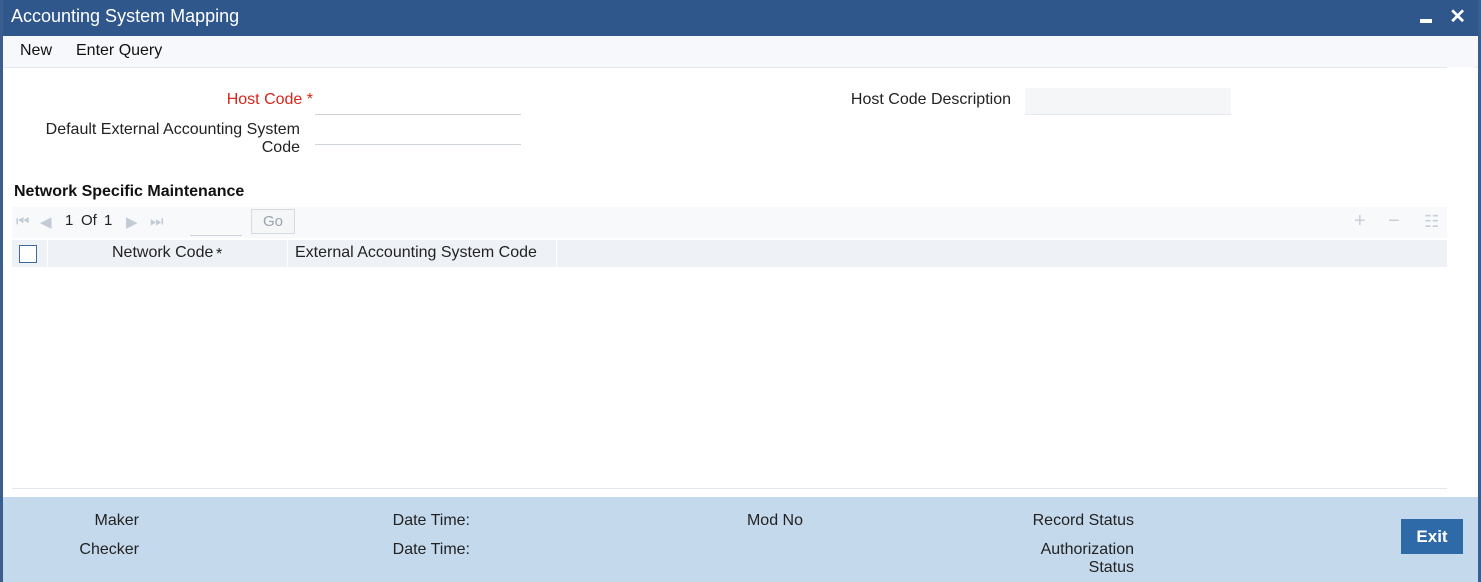  Describe the element at coordinates (740, 52) in the screenshot. I see `toolbar: New Enter Query` at that location.